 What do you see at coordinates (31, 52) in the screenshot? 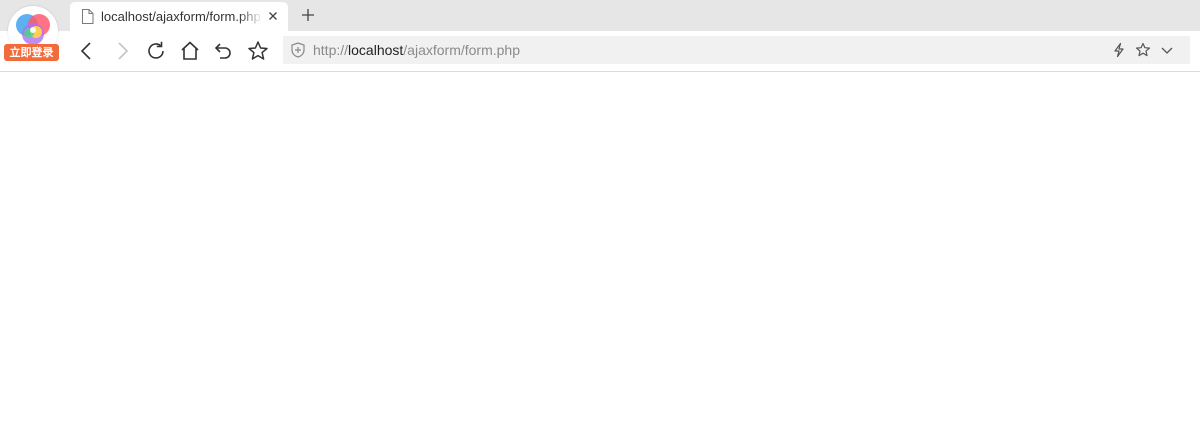
I see `login-button: 立即登录` at bounding box center [31, 52].